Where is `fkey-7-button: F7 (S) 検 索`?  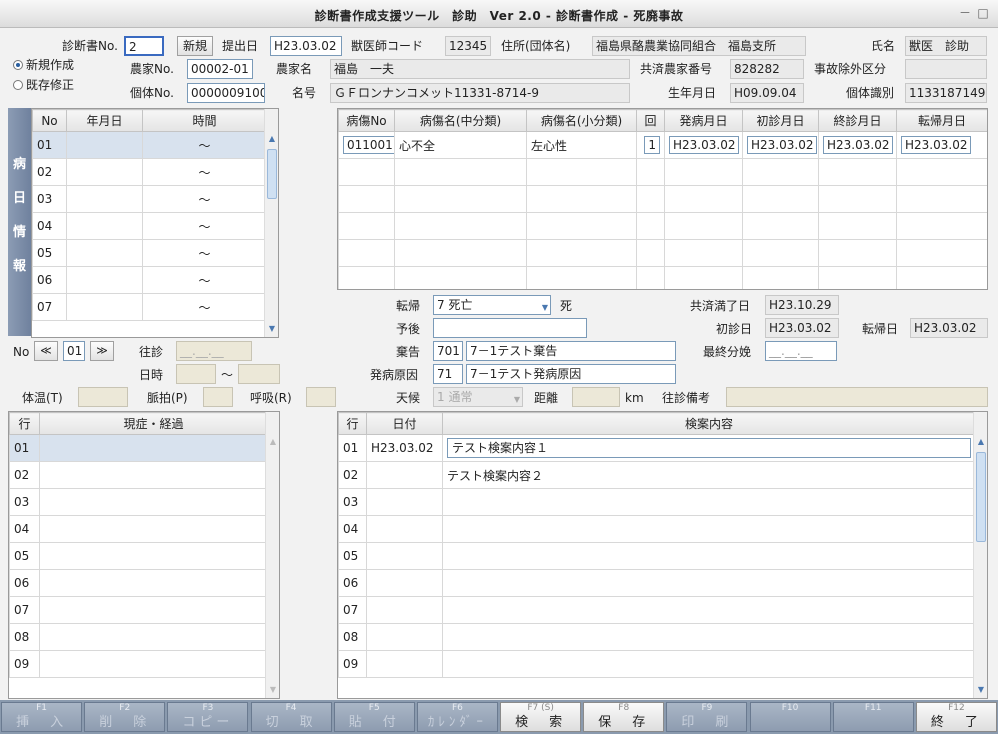 fkey-7-button: F7 (S) 検 索 is located at coordinates (541, 717).